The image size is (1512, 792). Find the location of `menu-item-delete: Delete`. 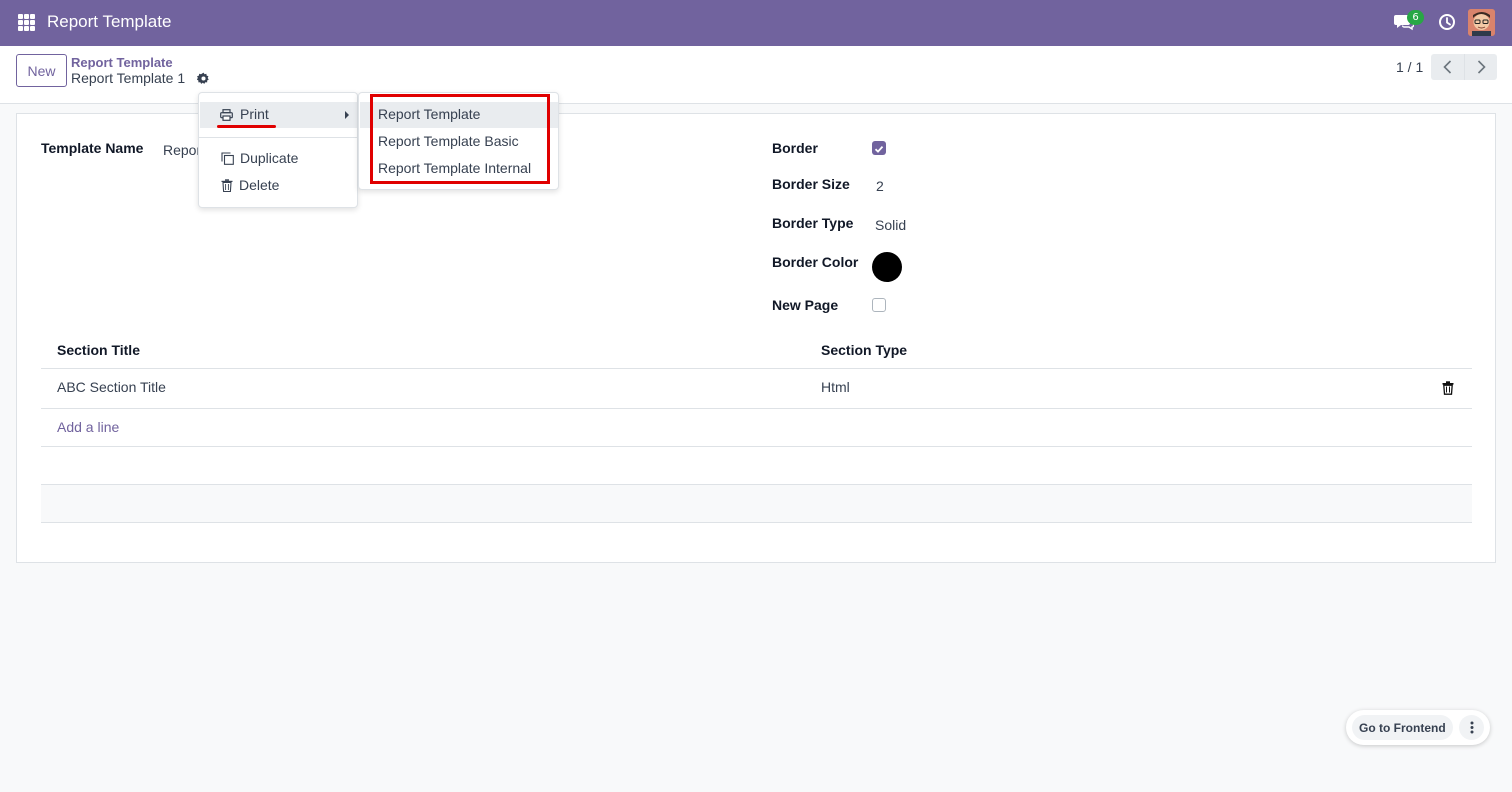

menu-item-delete: Delete is located at coordinates (250, 185).